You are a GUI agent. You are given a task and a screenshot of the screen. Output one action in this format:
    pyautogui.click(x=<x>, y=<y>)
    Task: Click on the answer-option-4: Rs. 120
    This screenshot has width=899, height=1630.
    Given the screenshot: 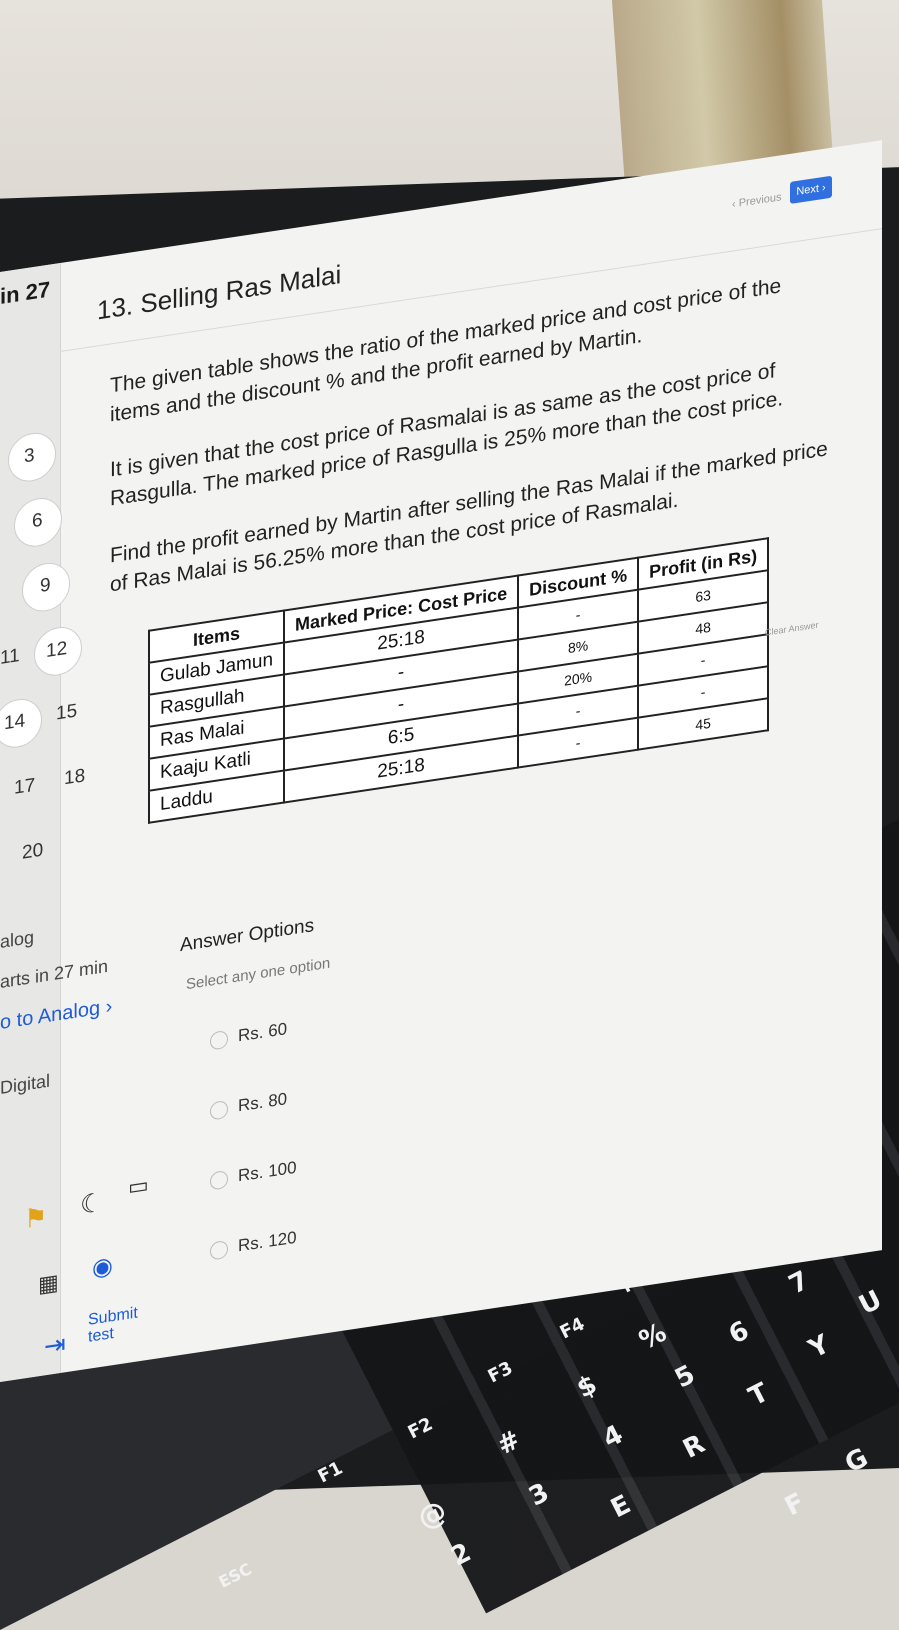 What is the action you would take?
    pyautogui.click(x=253, y=1244)
    